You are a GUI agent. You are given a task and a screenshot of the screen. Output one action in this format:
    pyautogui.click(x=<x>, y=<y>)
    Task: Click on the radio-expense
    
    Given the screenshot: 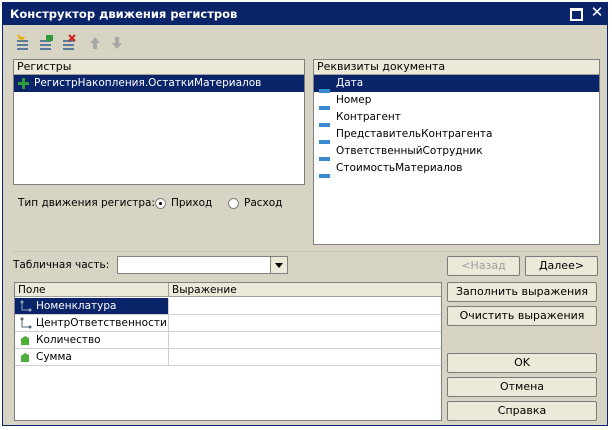 What is the action you would take?
    pyautogui.click(x=233, y=203)
    